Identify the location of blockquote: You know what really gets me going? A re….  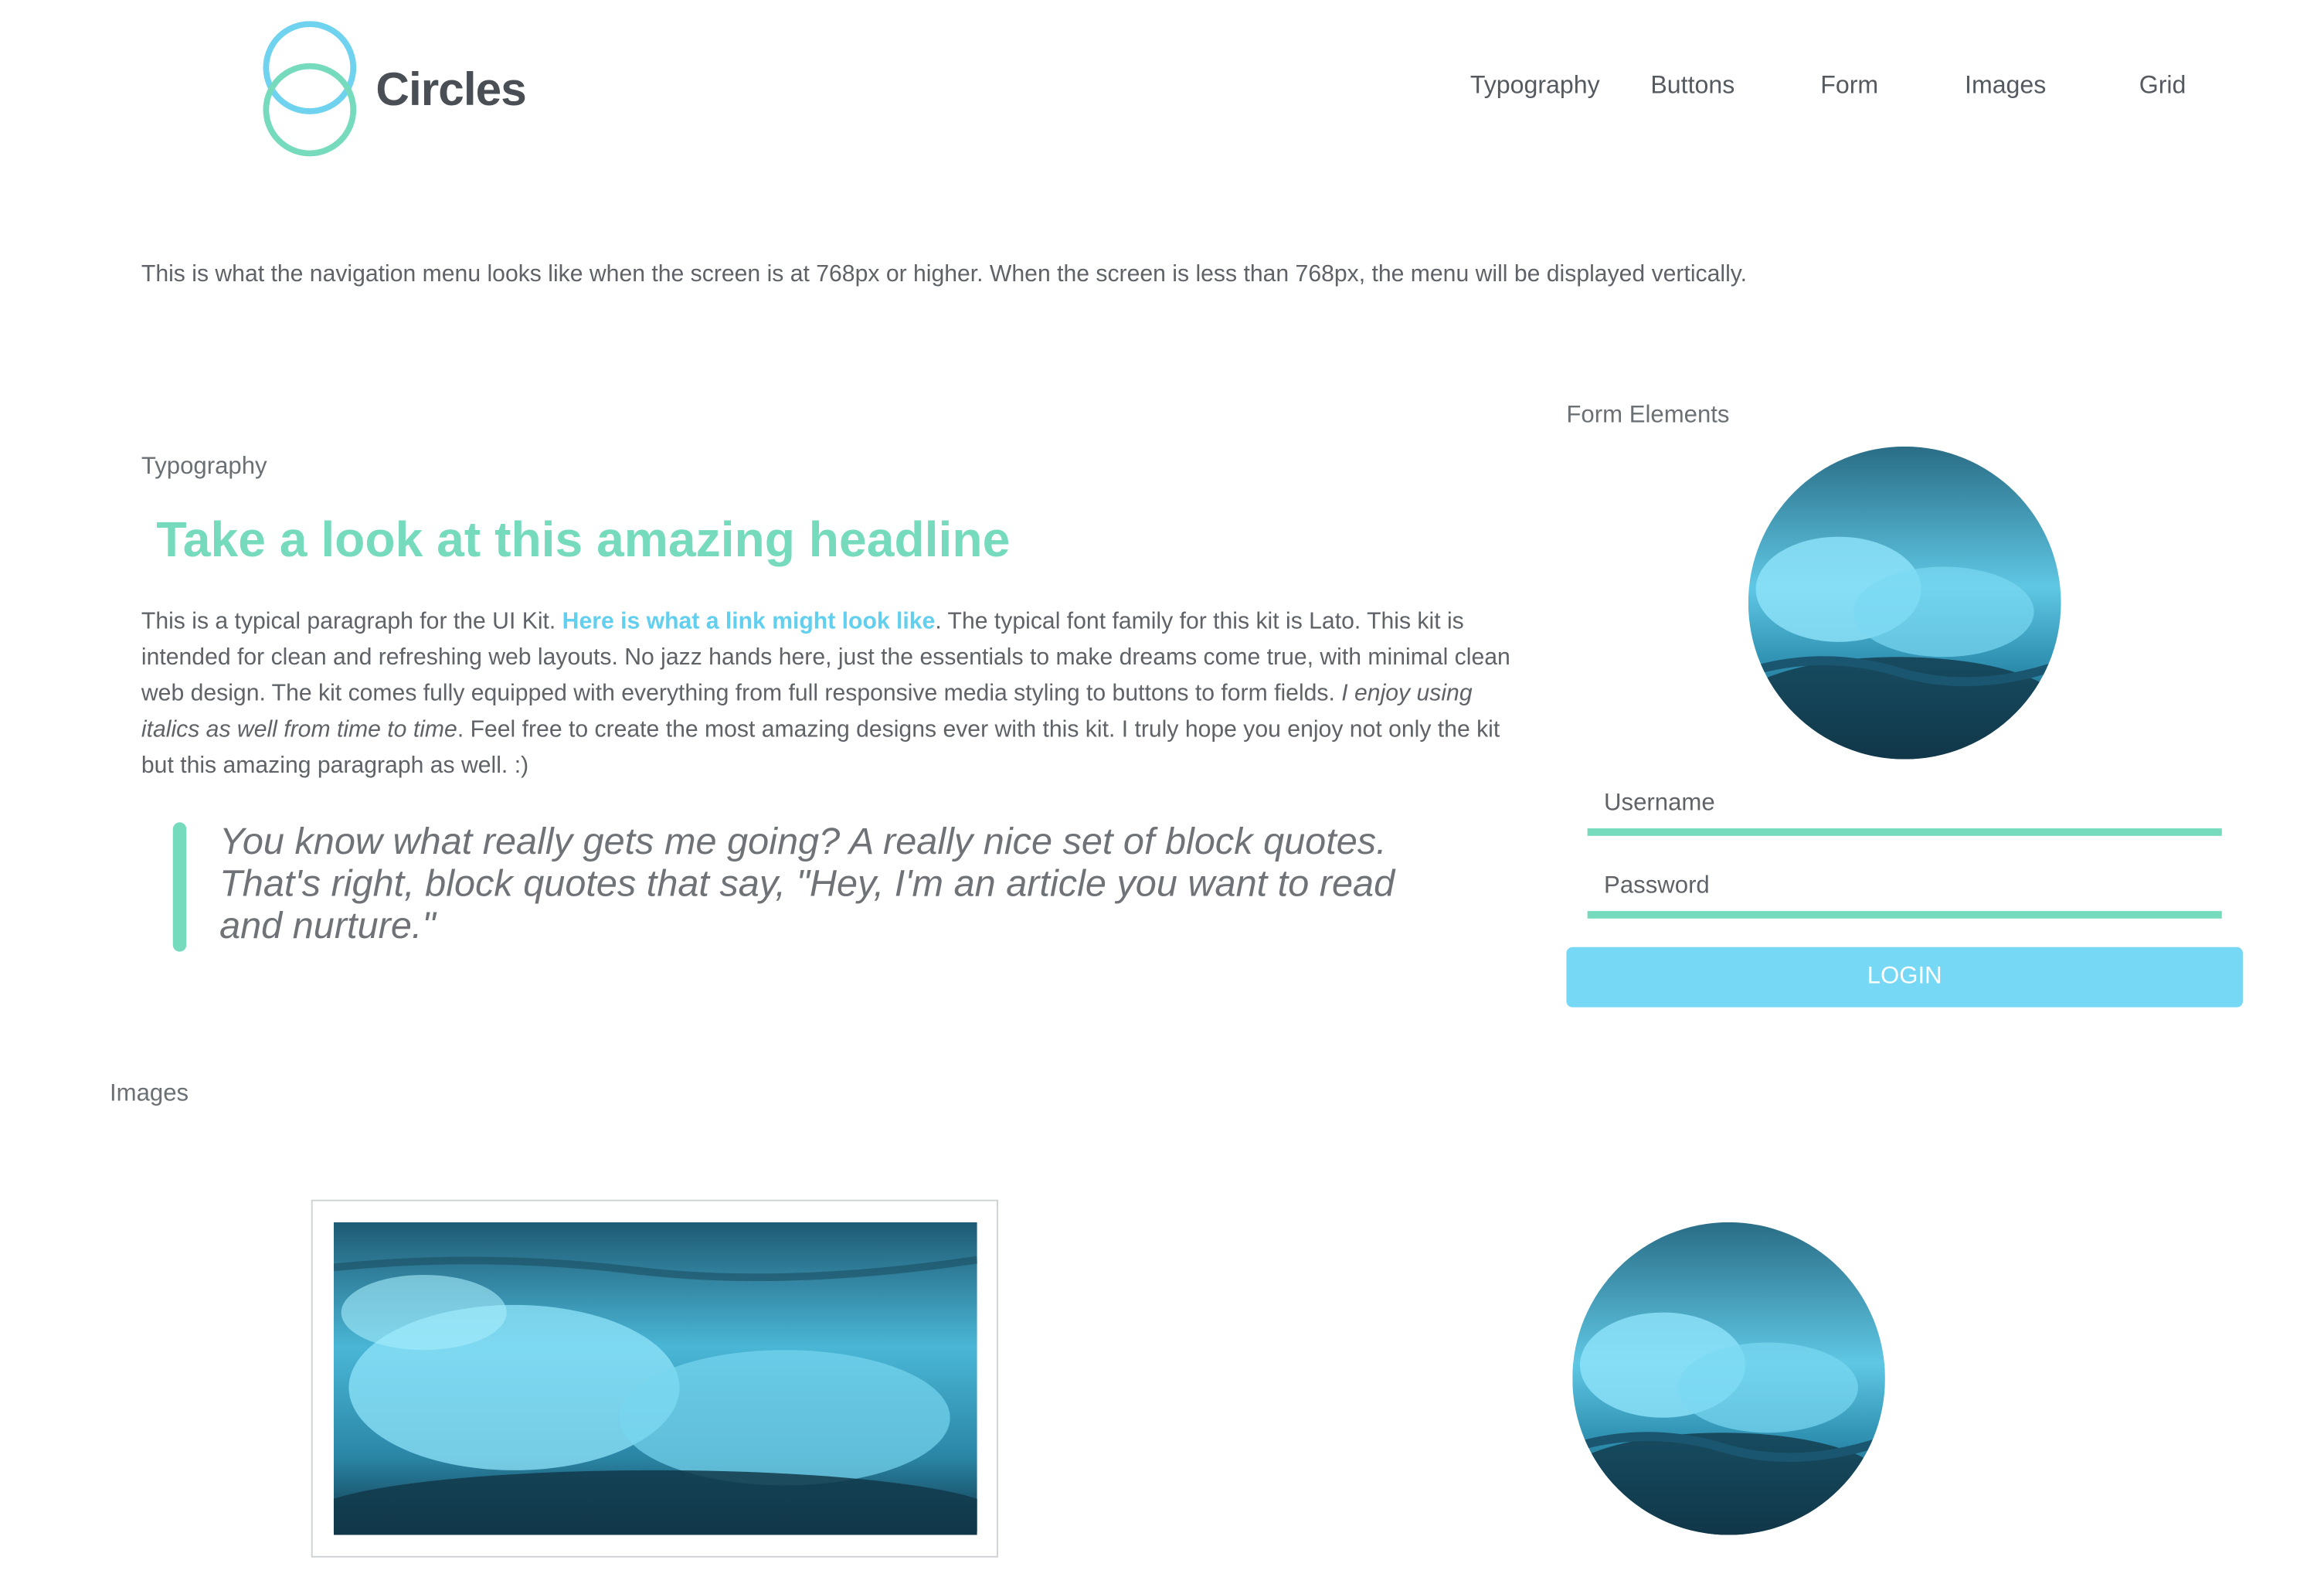
(807, 884).